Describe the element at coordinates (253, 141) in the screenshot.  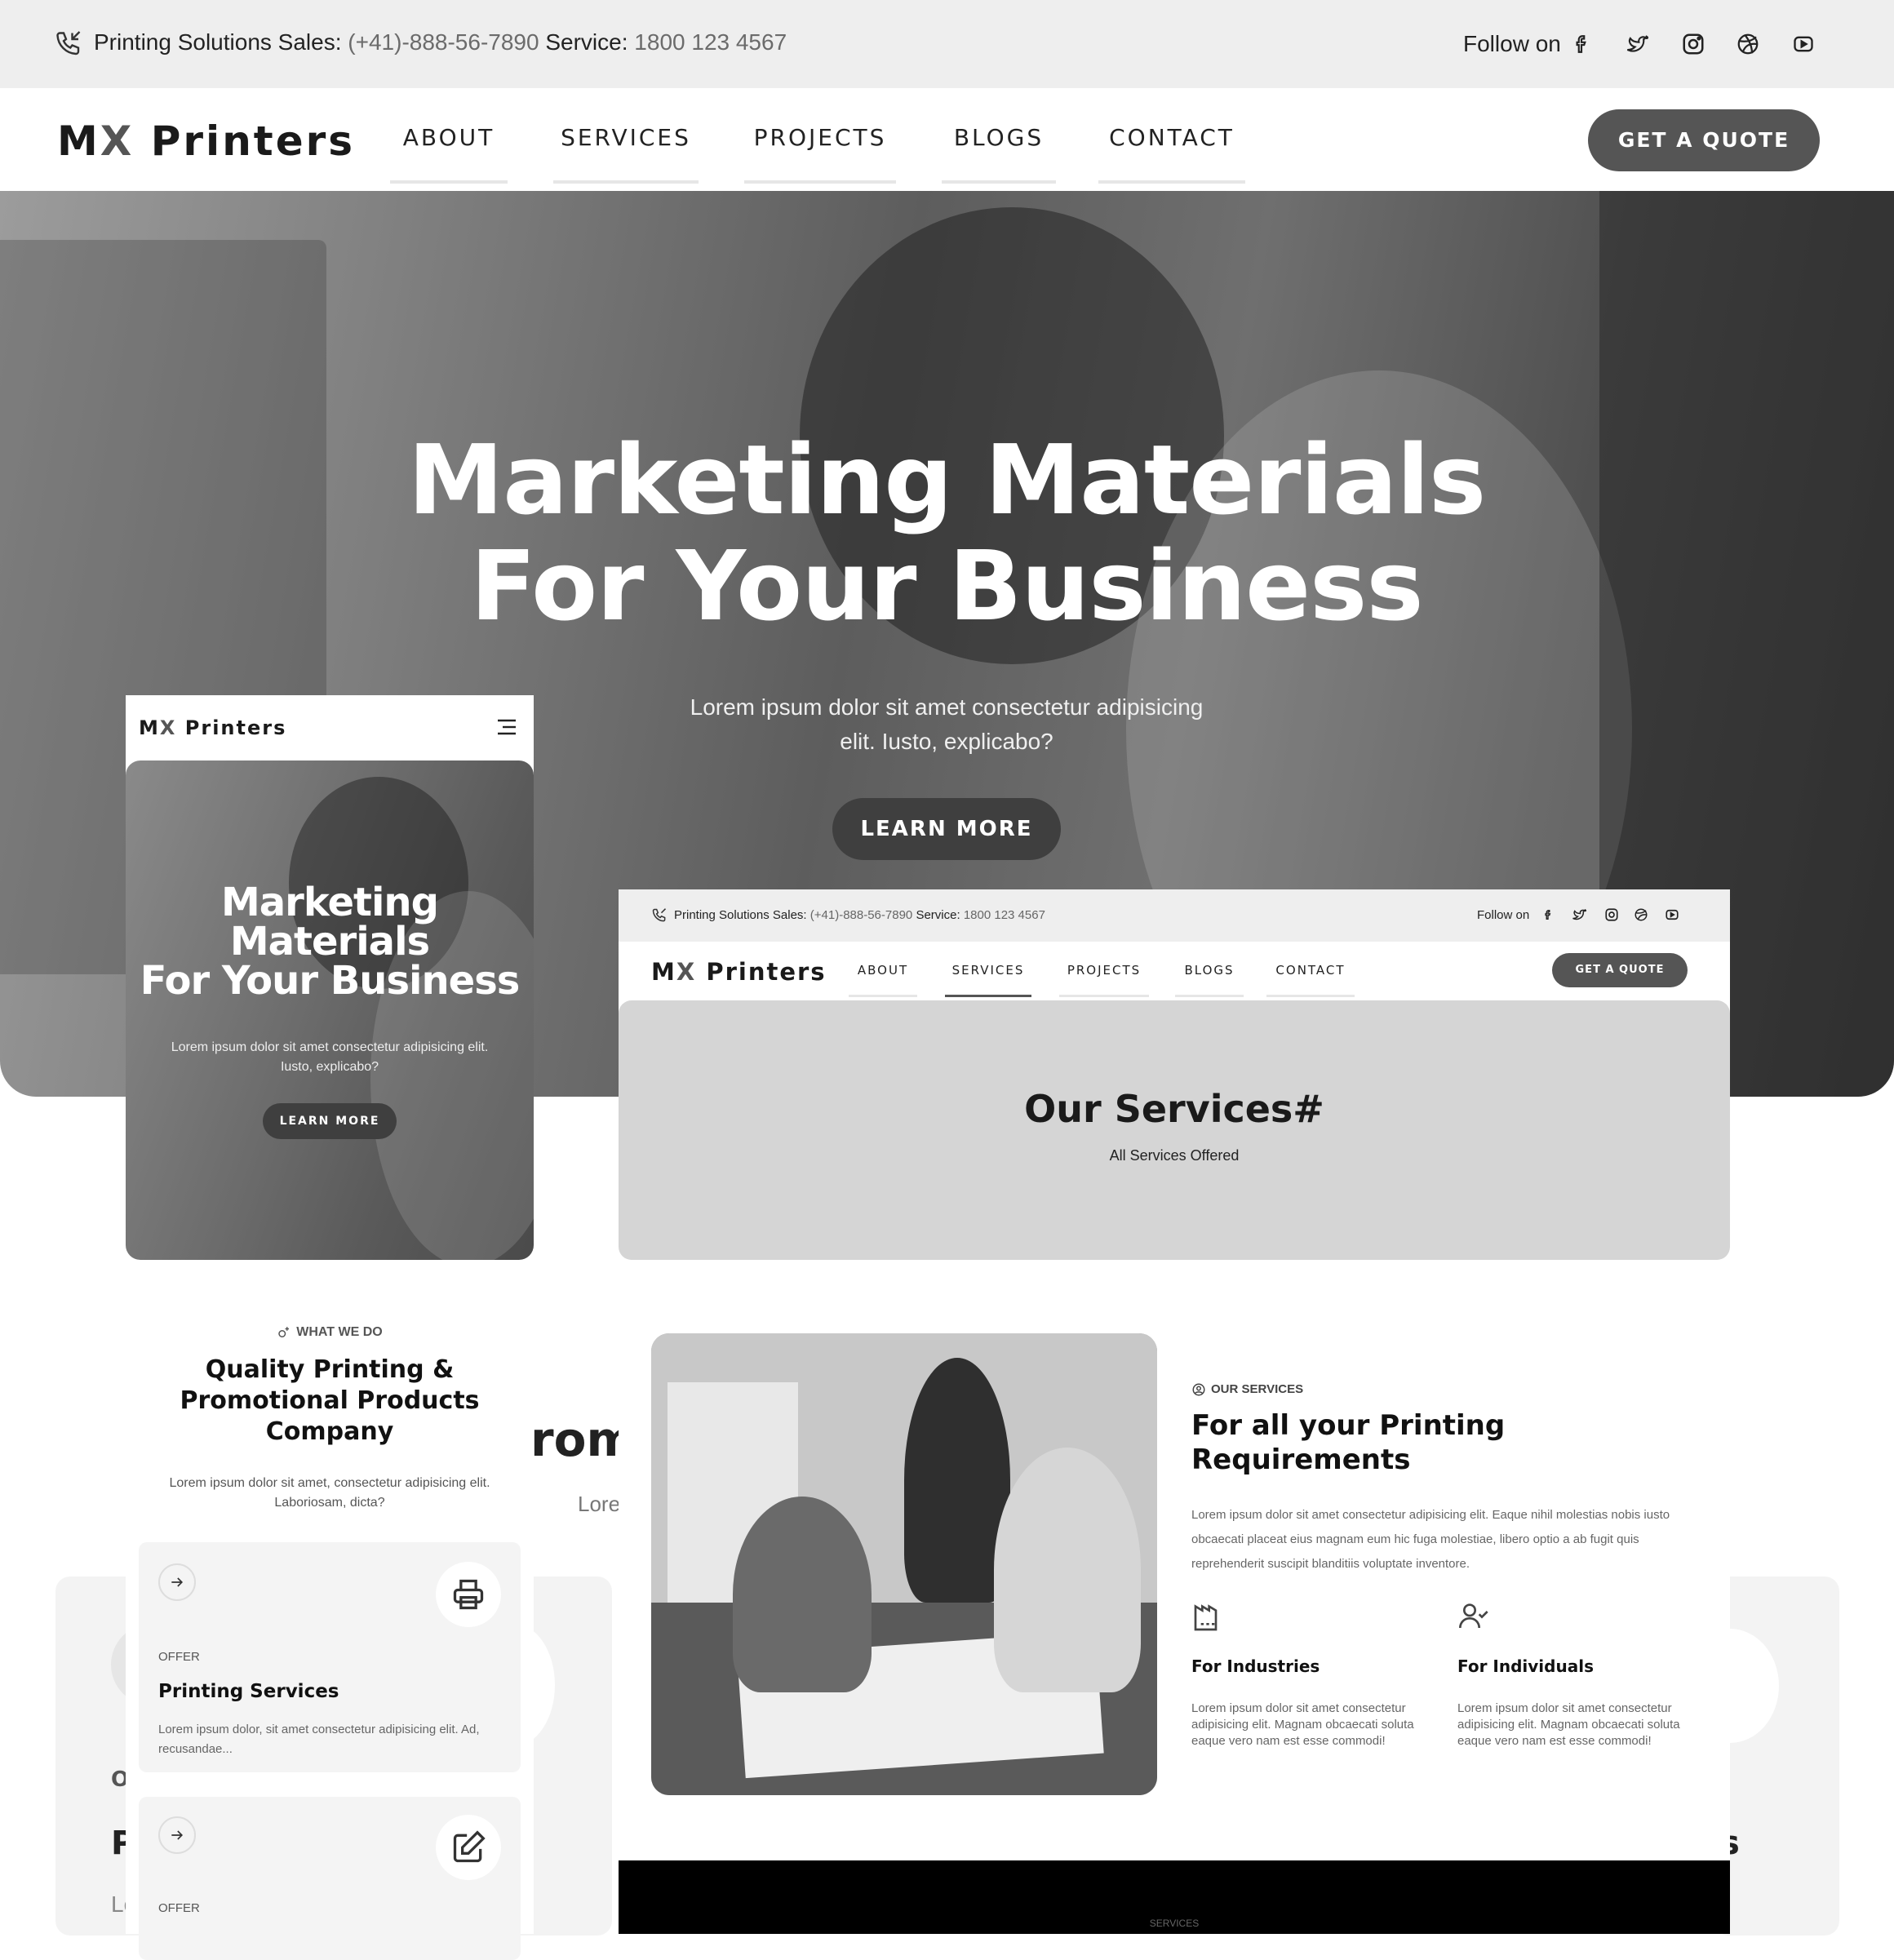
I see `logo-name: Printers` at that location.